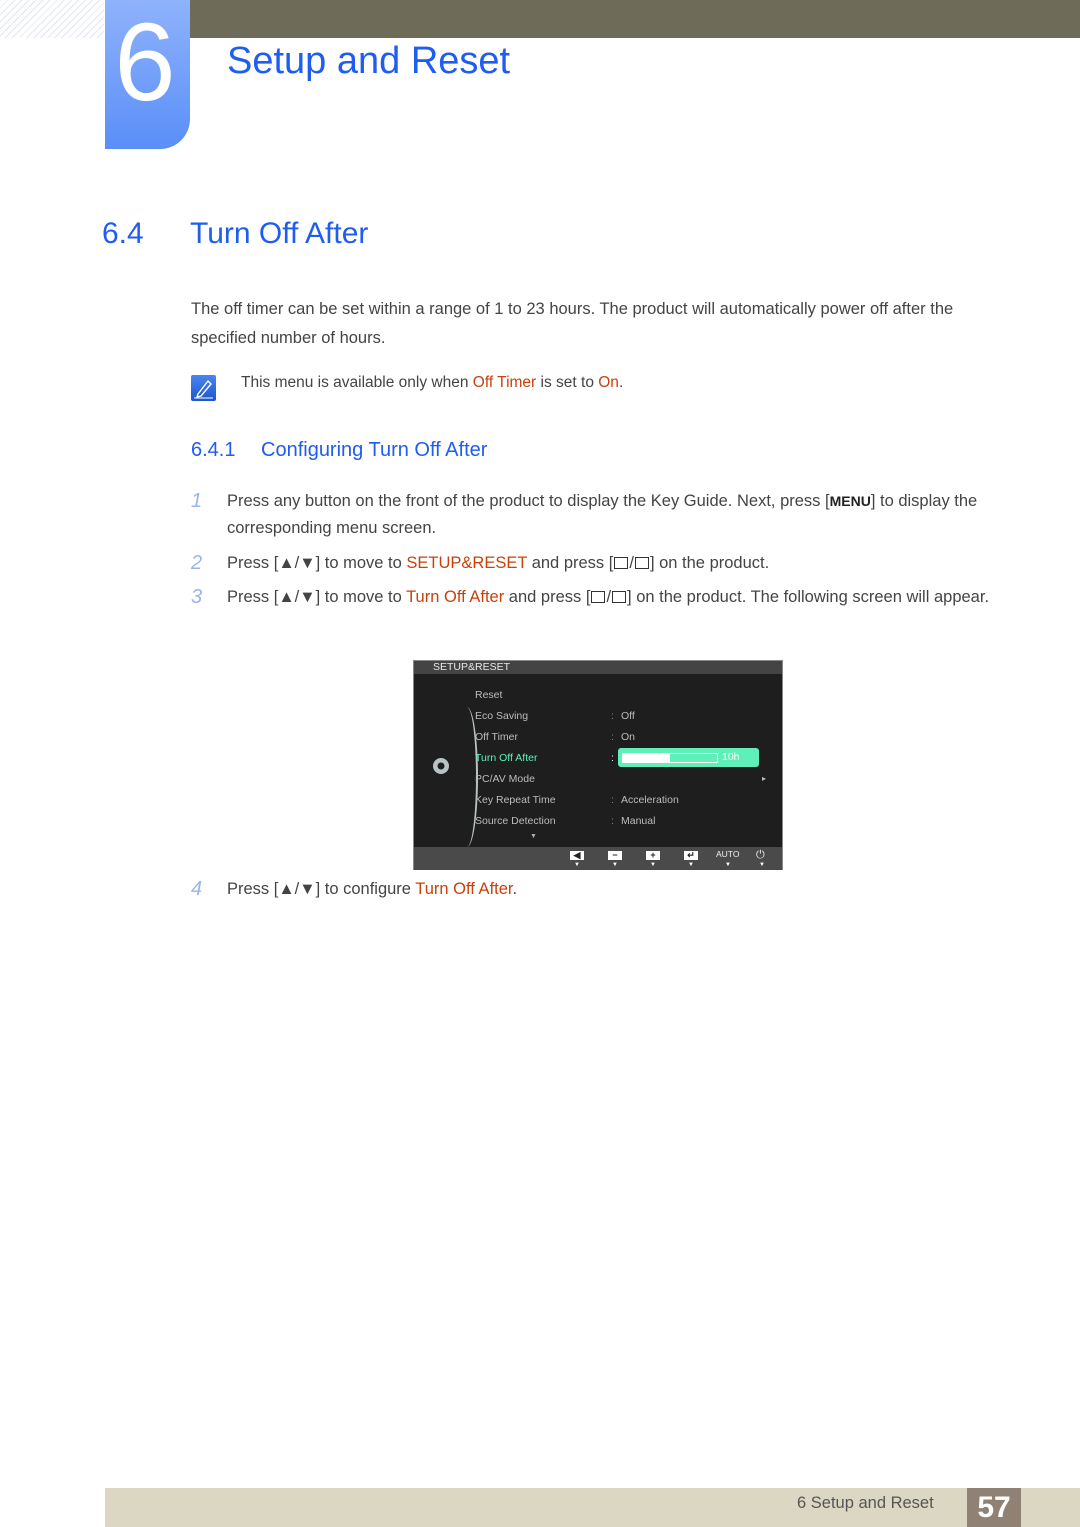  Describe the element at coordinates (123, 233) in the screenshot. I see `section-number: 6.4` at that location.